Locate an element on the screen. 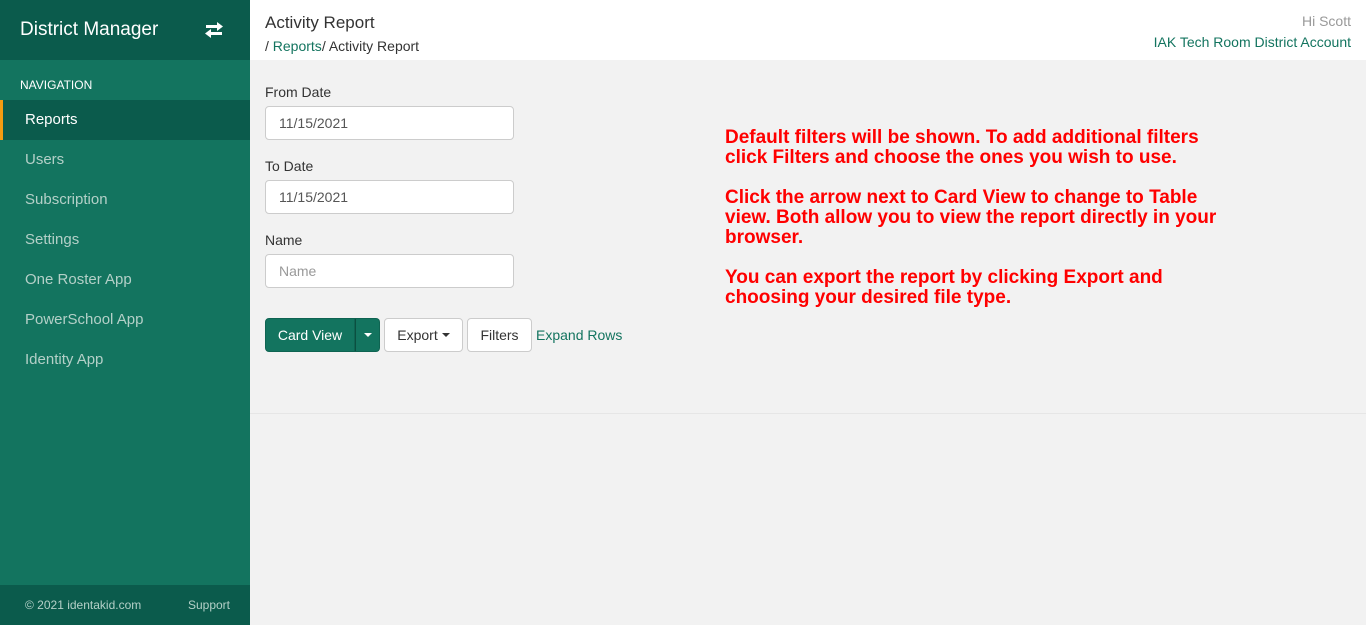  sidebar-item-settings: Settings is located at coordinates (125, 240).